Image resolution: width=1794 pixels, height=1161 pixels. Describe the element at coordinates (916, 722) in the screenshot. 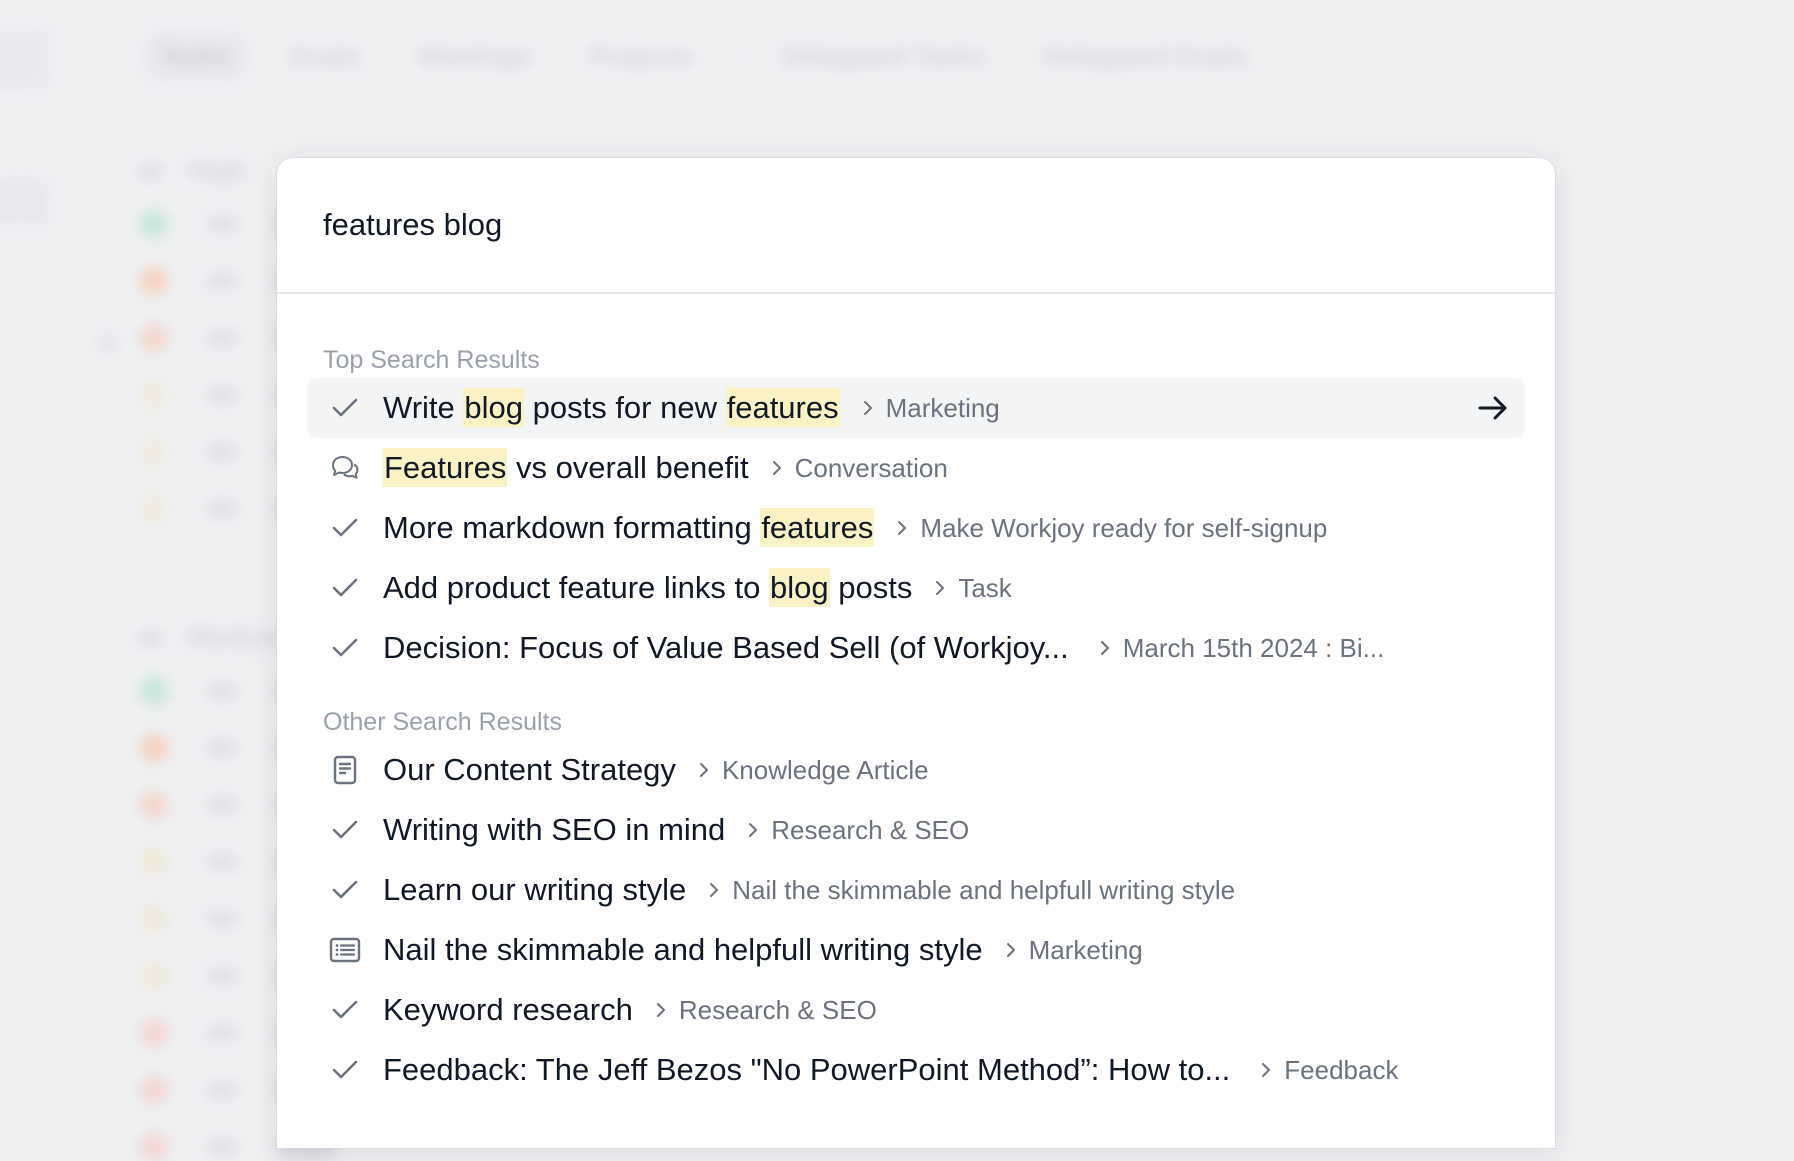

I see `section-label: Other Search Results` at that location.